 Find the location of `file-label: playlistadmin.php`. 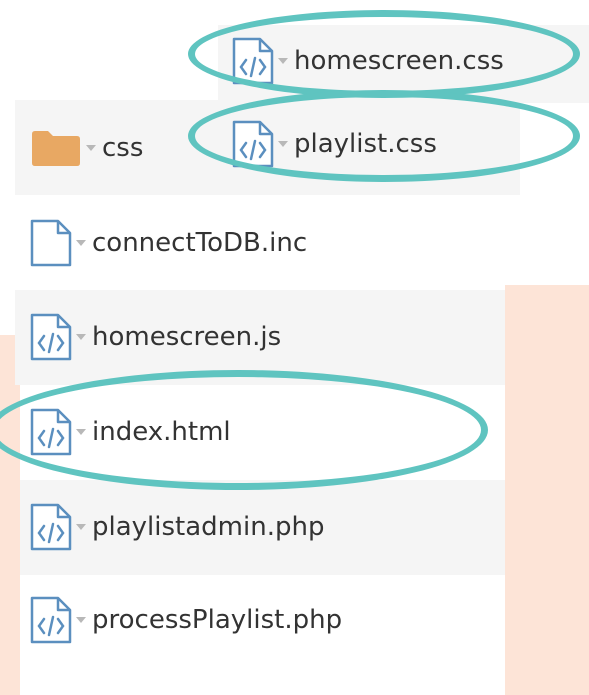

file-label: playlistadmin.php is located at coordinates (208, 527).